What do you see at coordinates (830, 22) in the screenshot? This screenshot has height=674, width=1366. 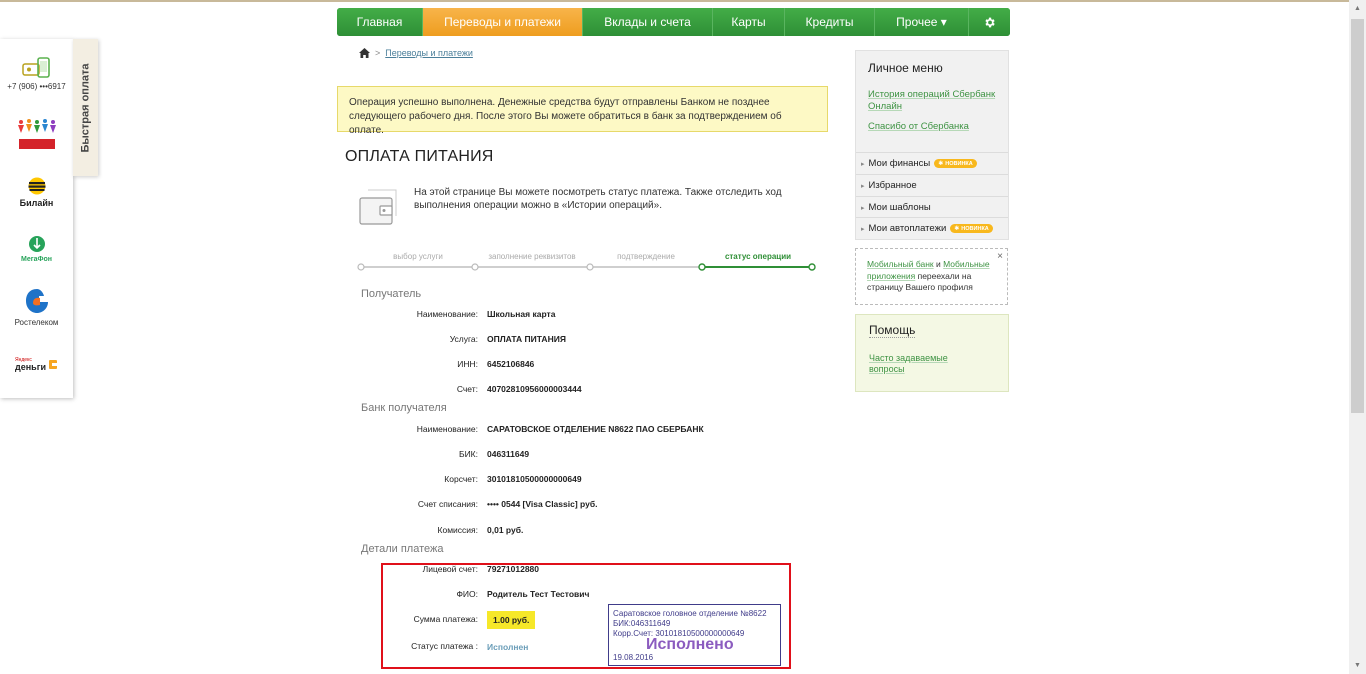 I see `nav-credits: Кредиты` at bounding box center [830, 22].